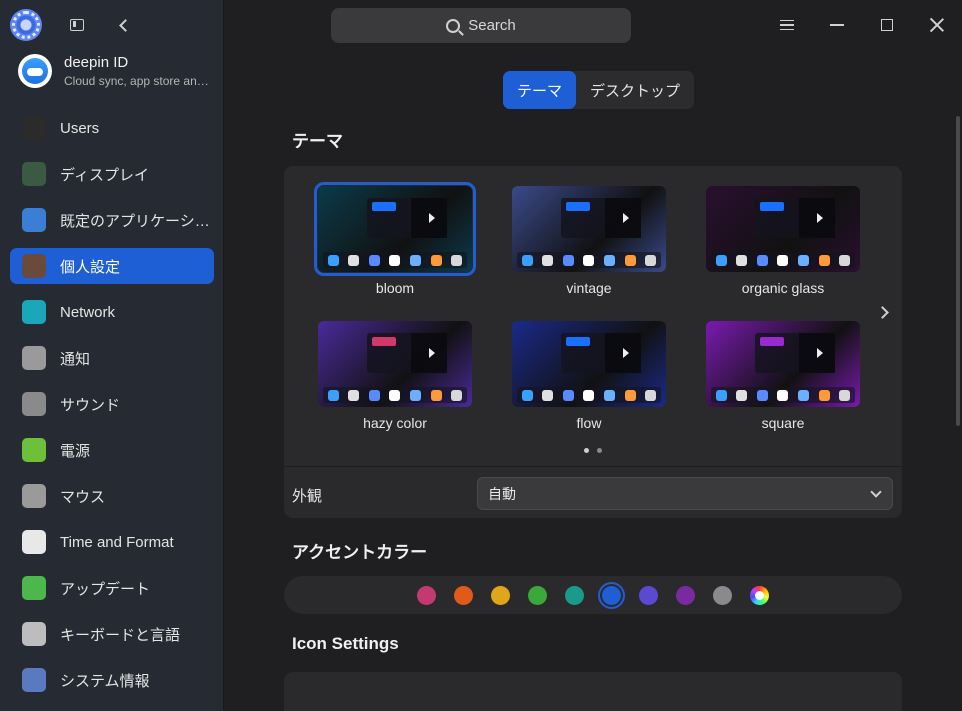 The width and height of the screenshot is (962, 711). What do you see at coordinates (492, 25) in the screenshot?
I see `search-label: Search` at bounding box center [492, 25].